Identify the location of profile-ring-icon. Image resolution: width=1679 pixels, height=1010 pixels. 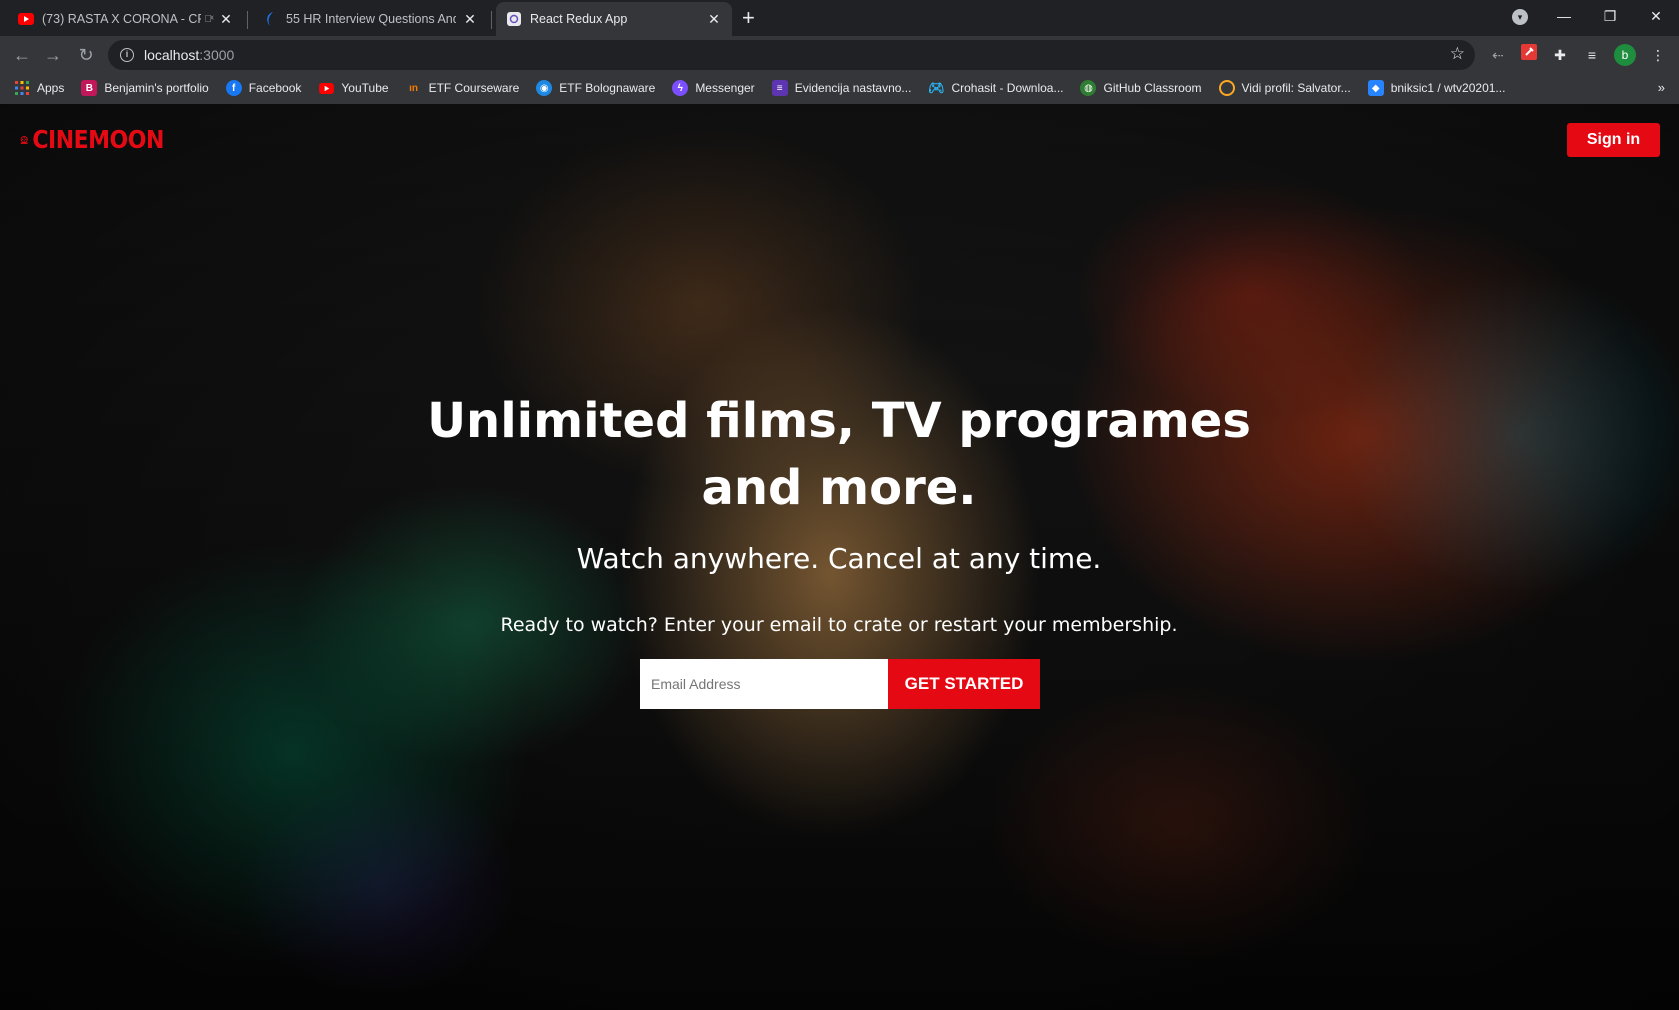
(1226, 88).